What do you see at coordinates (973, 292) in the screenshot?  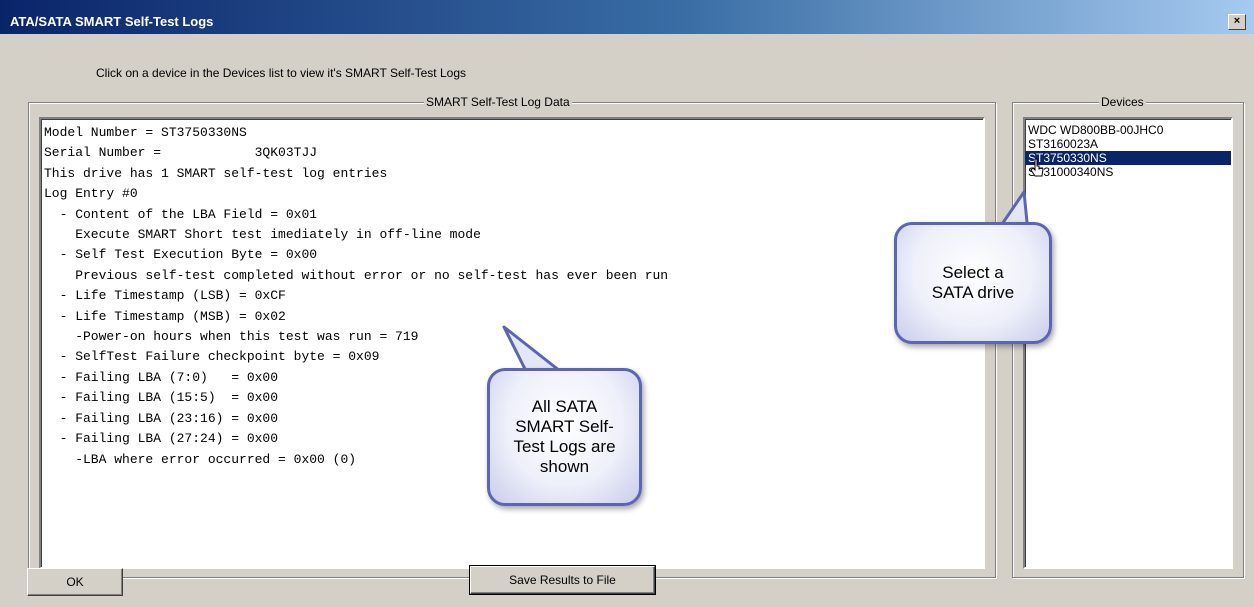 I see `callout-line: SATA drive` at bounding box center [973, 292].